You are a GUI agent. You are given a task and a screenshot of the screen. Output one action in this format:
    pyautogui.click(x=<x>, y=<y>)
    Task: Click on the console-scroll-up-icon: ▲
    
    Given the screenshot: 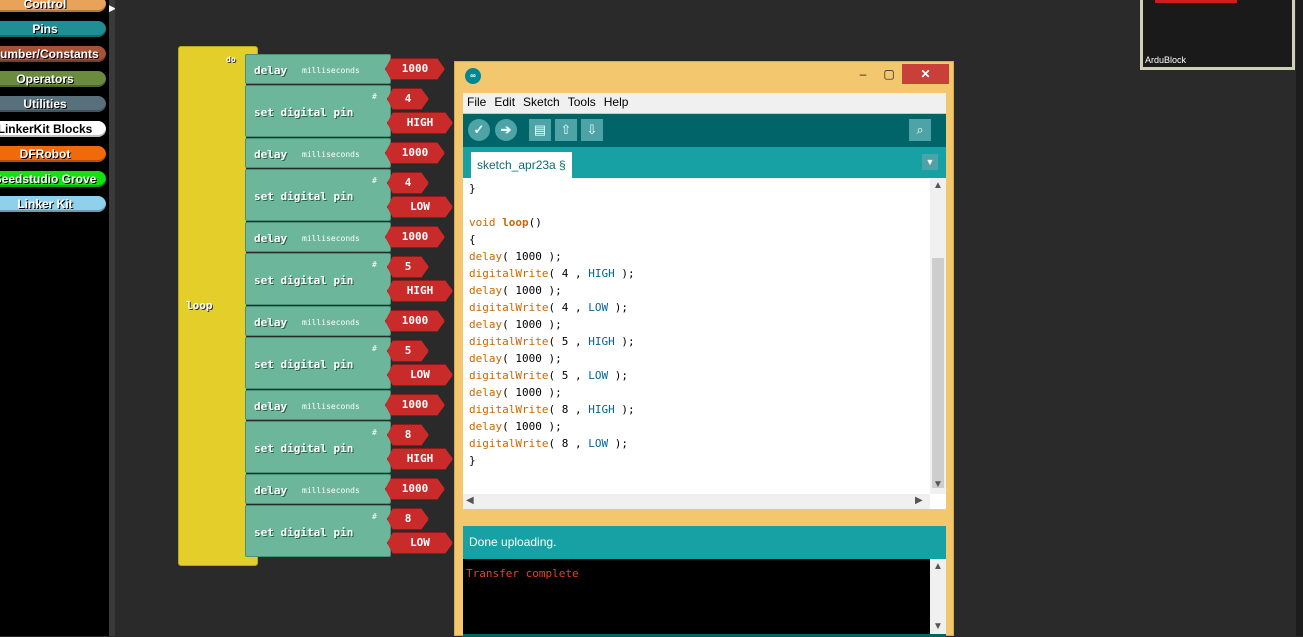 What is the action you would take?
    pyautogui.click(x=938, y=566)
    